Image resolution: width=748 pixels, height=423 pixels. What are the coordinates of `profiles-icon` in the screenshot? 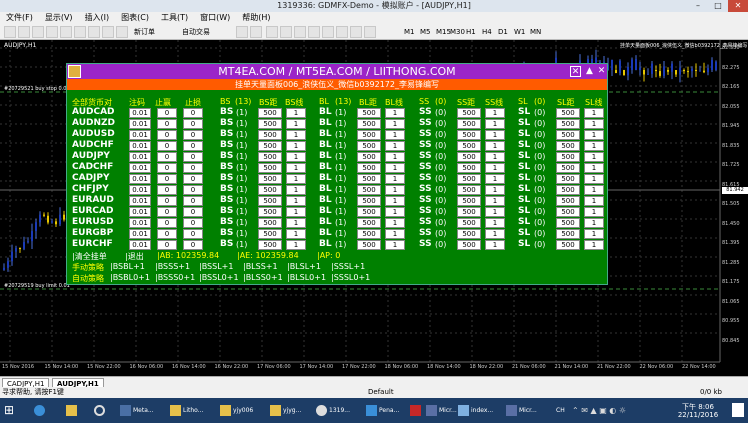 It's located at (24, 32).